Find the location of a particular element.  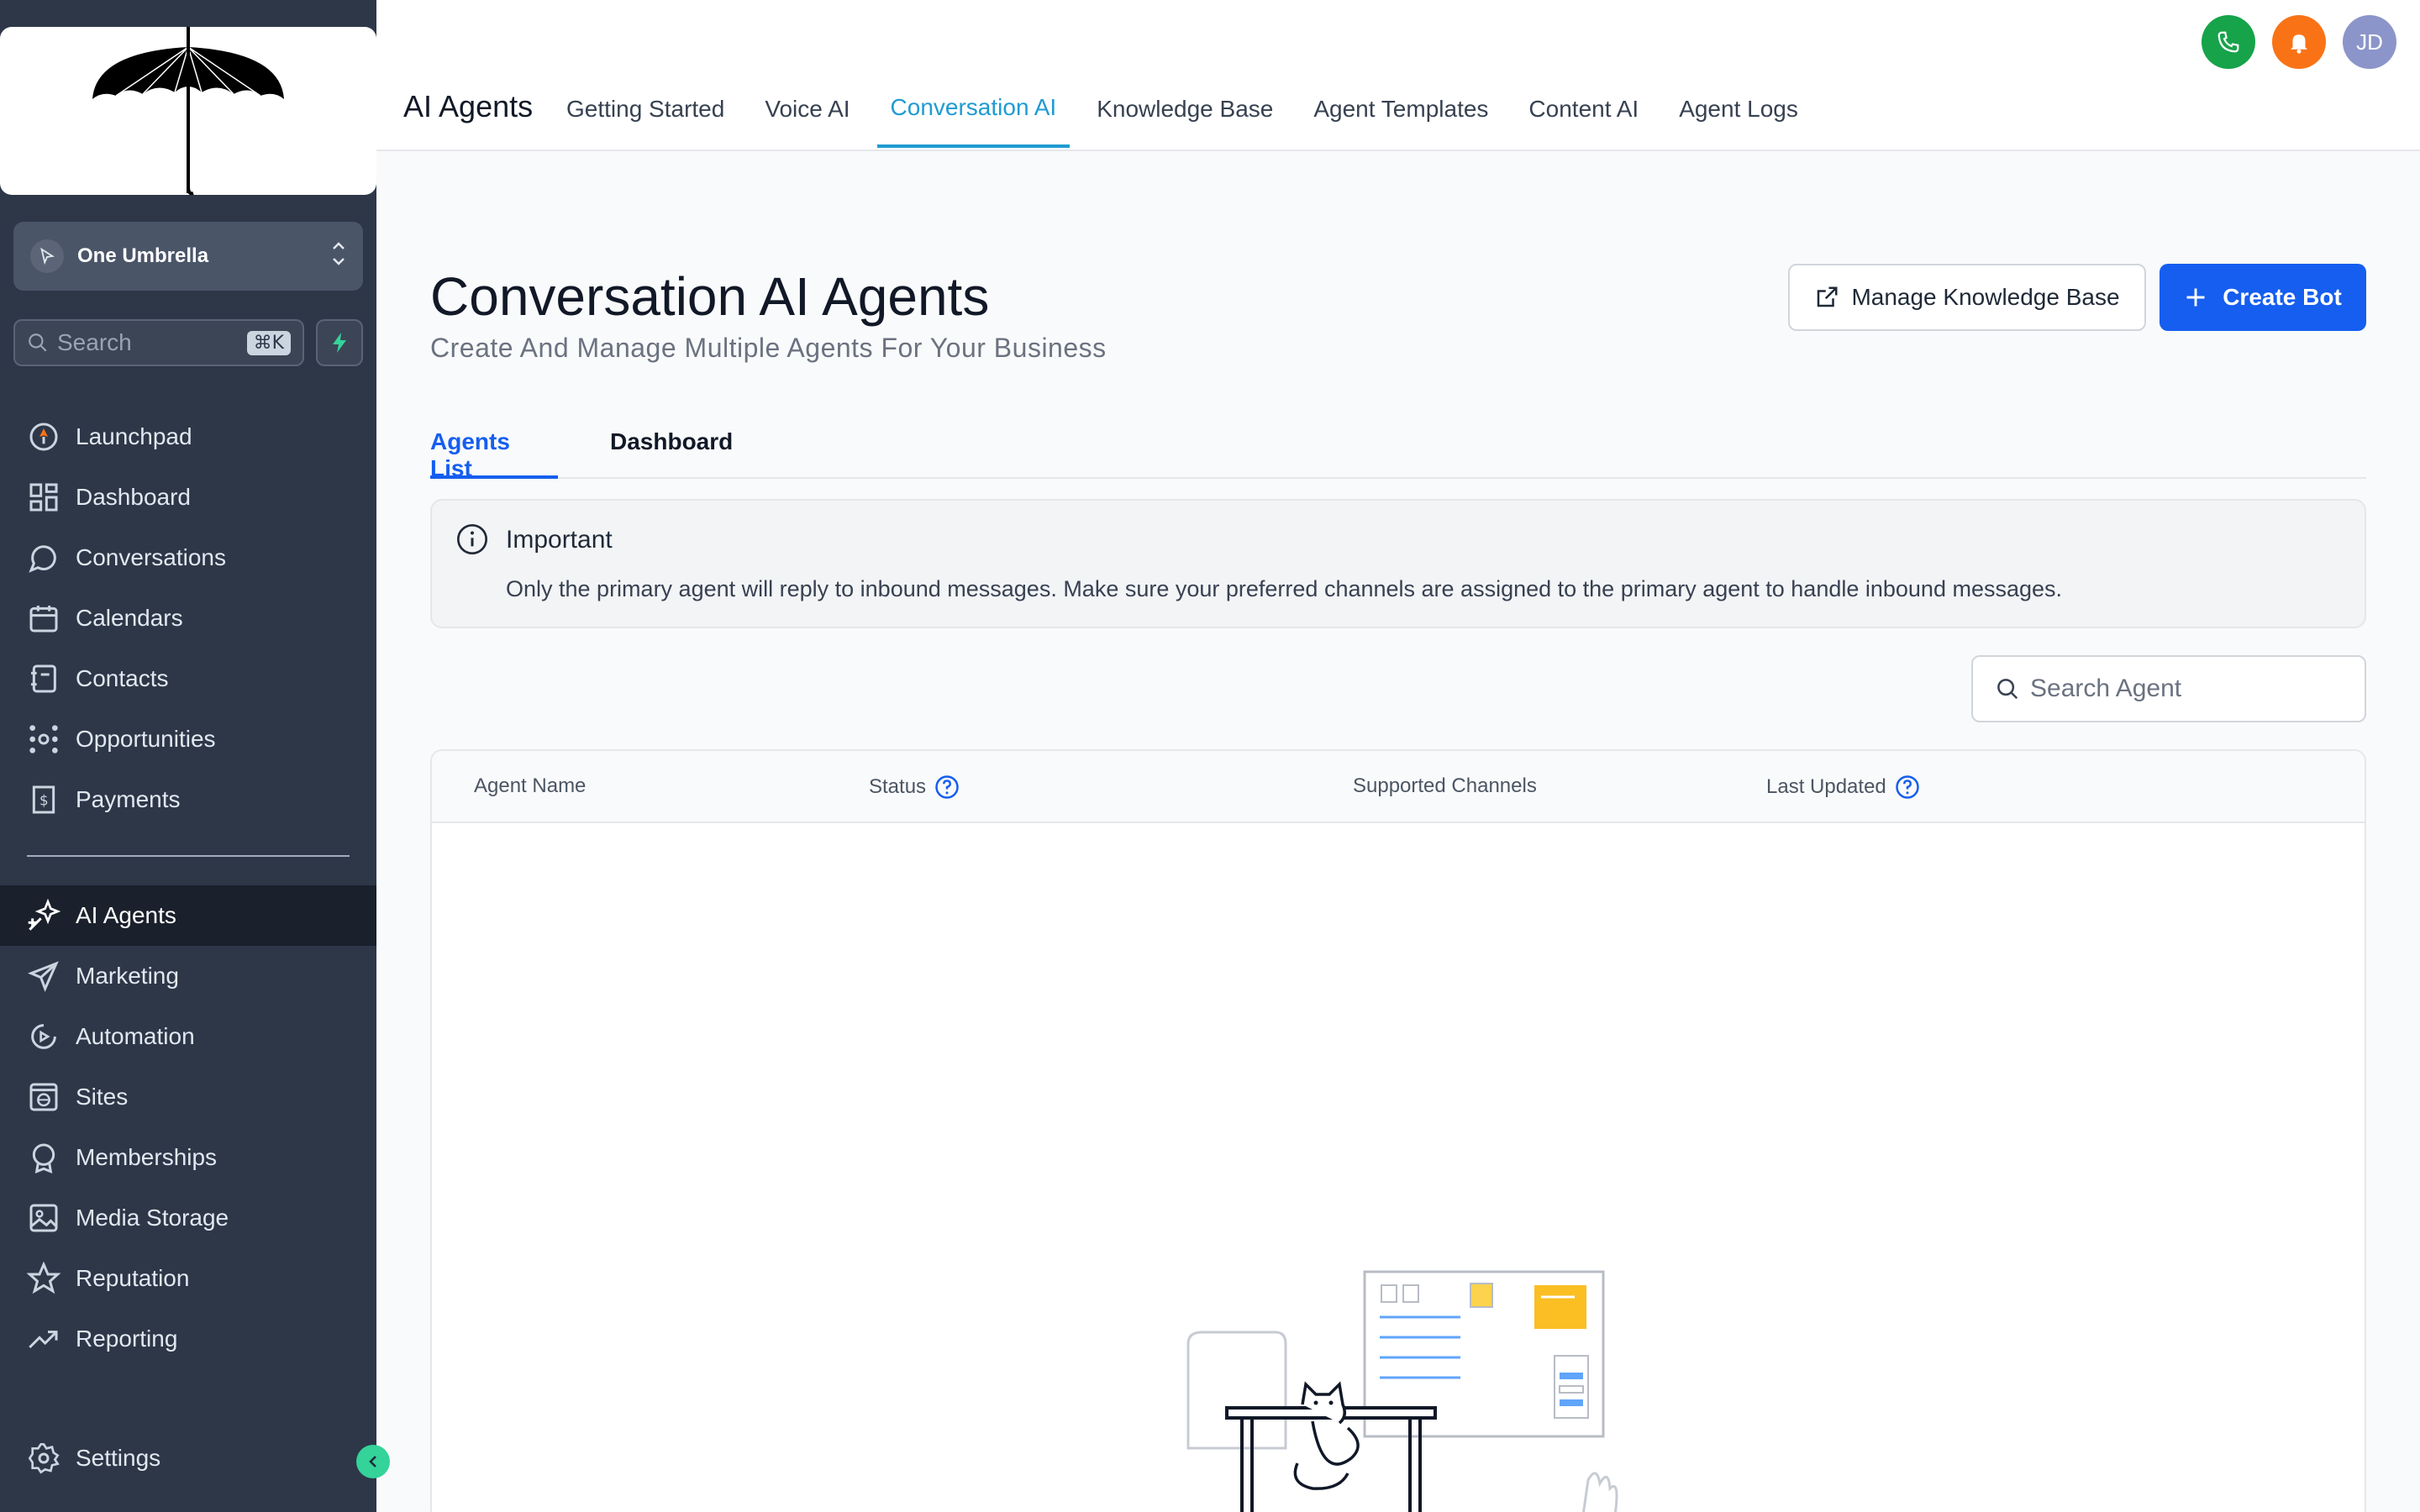

sidebar-item-dashboard: Dashboard is located at coordinates (188, 497).